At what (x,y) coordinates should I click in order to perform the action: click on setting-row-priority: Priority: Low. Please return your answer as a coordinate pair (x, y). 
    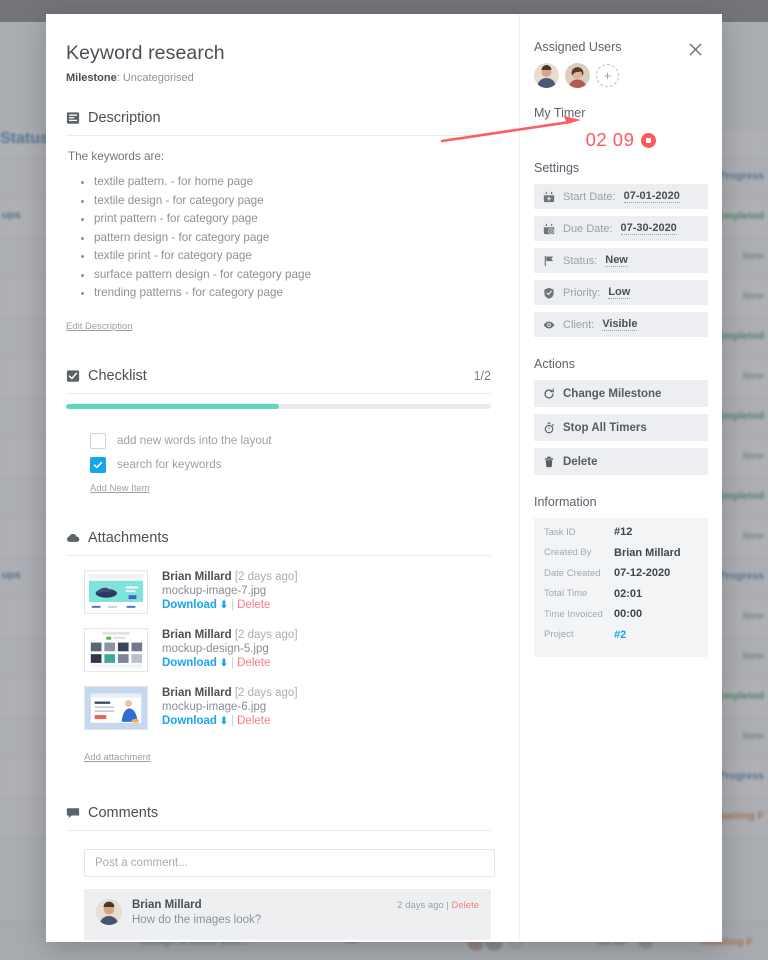
    Looking at the image, I should click on (621, 292).